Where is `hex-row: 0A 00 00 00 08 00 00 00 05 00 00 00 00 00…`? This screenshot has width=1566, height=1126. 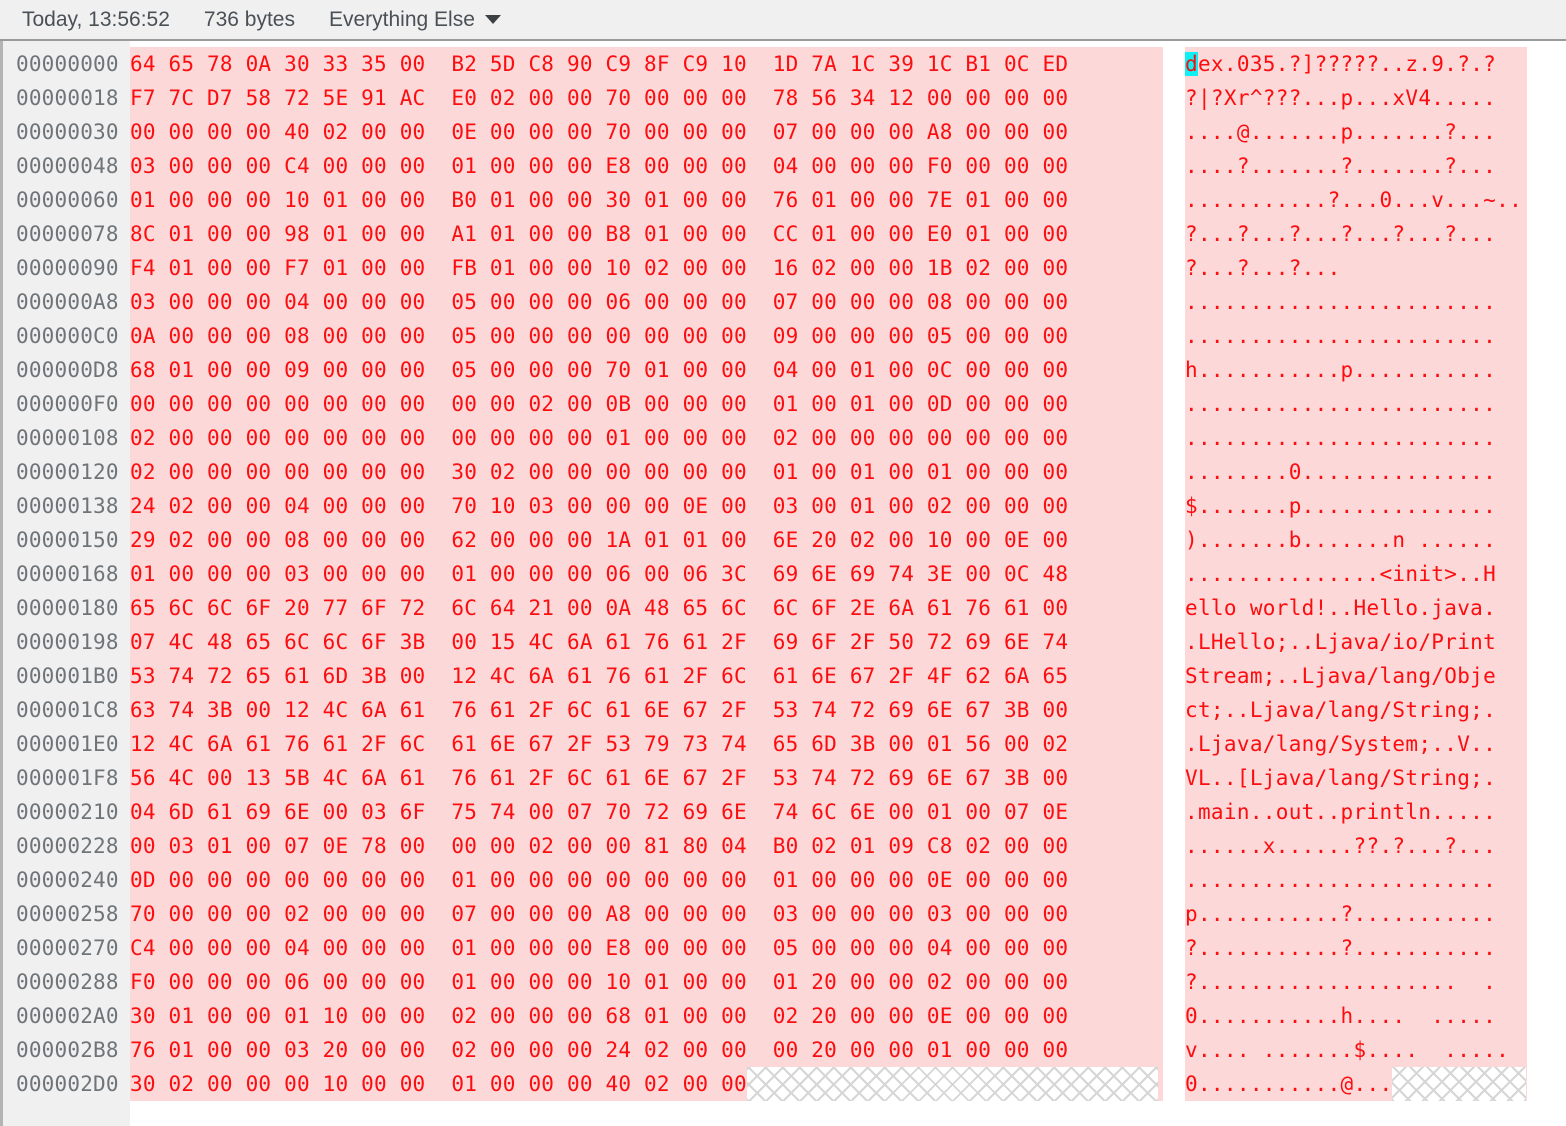 hex-row: 0A 00 00 00 08 00 00 00 05 00 00 00 00 00… is located at coordinates (646, 336).